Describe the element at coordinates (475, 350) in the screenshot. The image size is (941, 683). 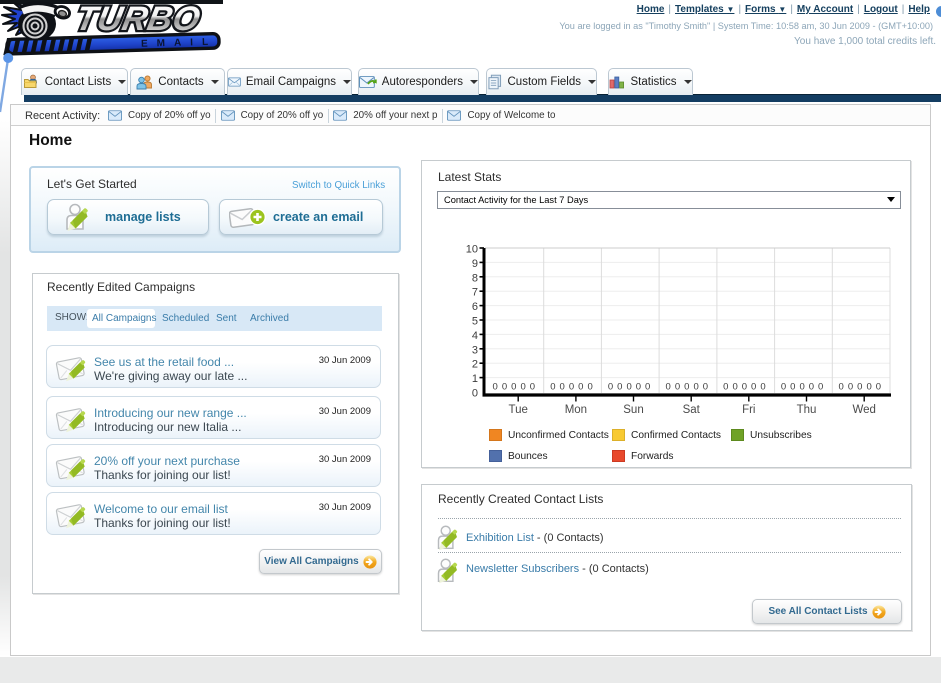
I see `svg-text: 3` at that location.